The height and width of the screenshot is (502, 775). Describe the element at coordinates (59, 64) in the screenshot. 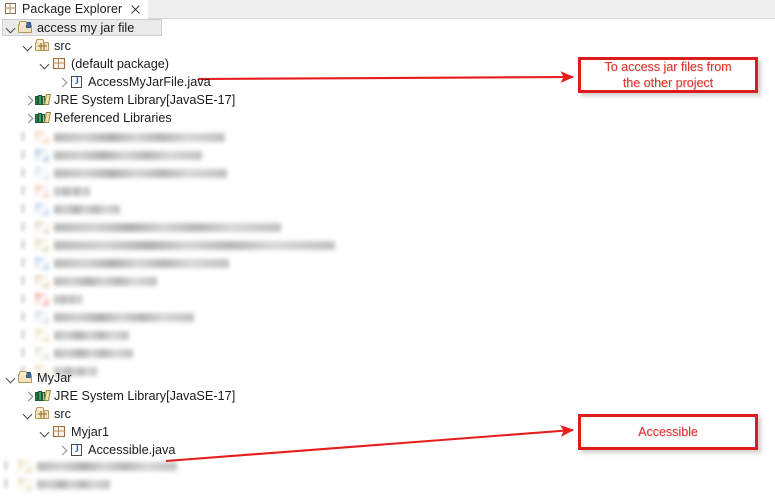

I see `package-icon` at that location.